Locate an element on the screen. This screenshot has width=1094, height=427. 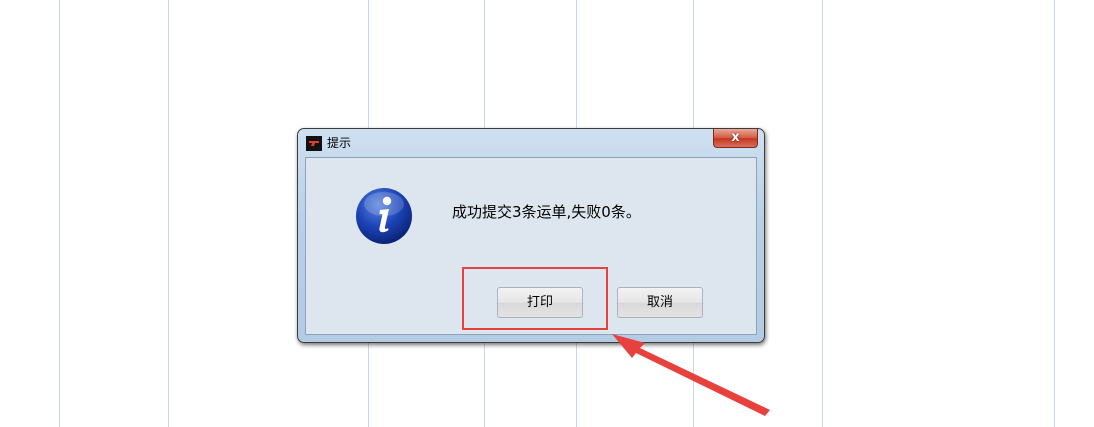
annotation-arrow is located at coordinates (691, 375).